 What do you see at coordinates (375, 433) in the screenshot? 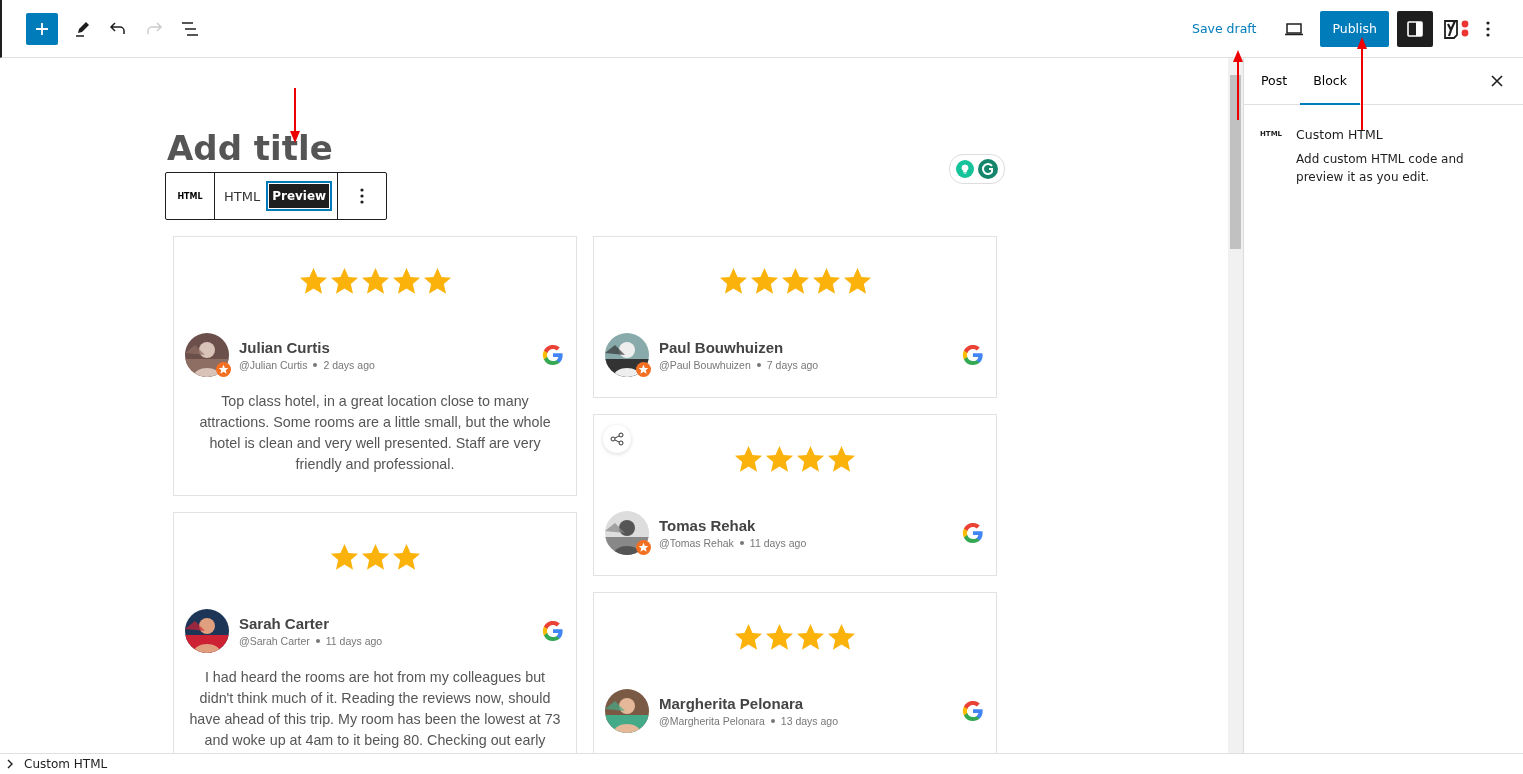
I see `review-text: Top class hotel, in a great location close to many attractions. Some rooms are a little small, but the whole hotel is clean and very well presented. Staff are very friendly and professional.` at bounding box center [375, 433].